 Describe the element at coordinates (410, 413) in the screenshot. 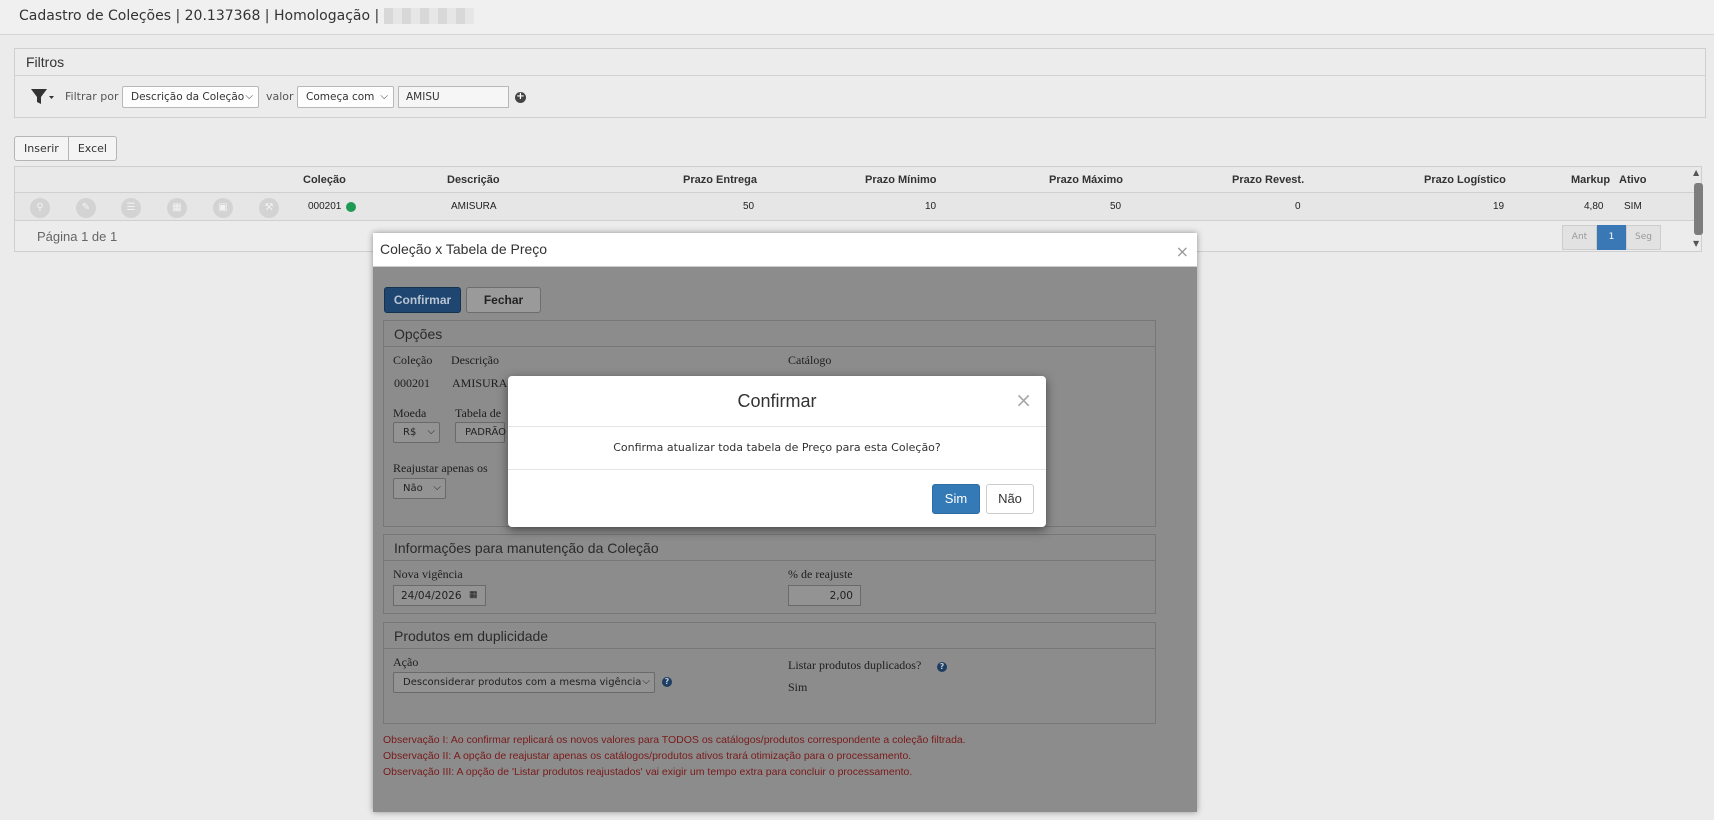

I see `moeda-label: Moeda` at that location.